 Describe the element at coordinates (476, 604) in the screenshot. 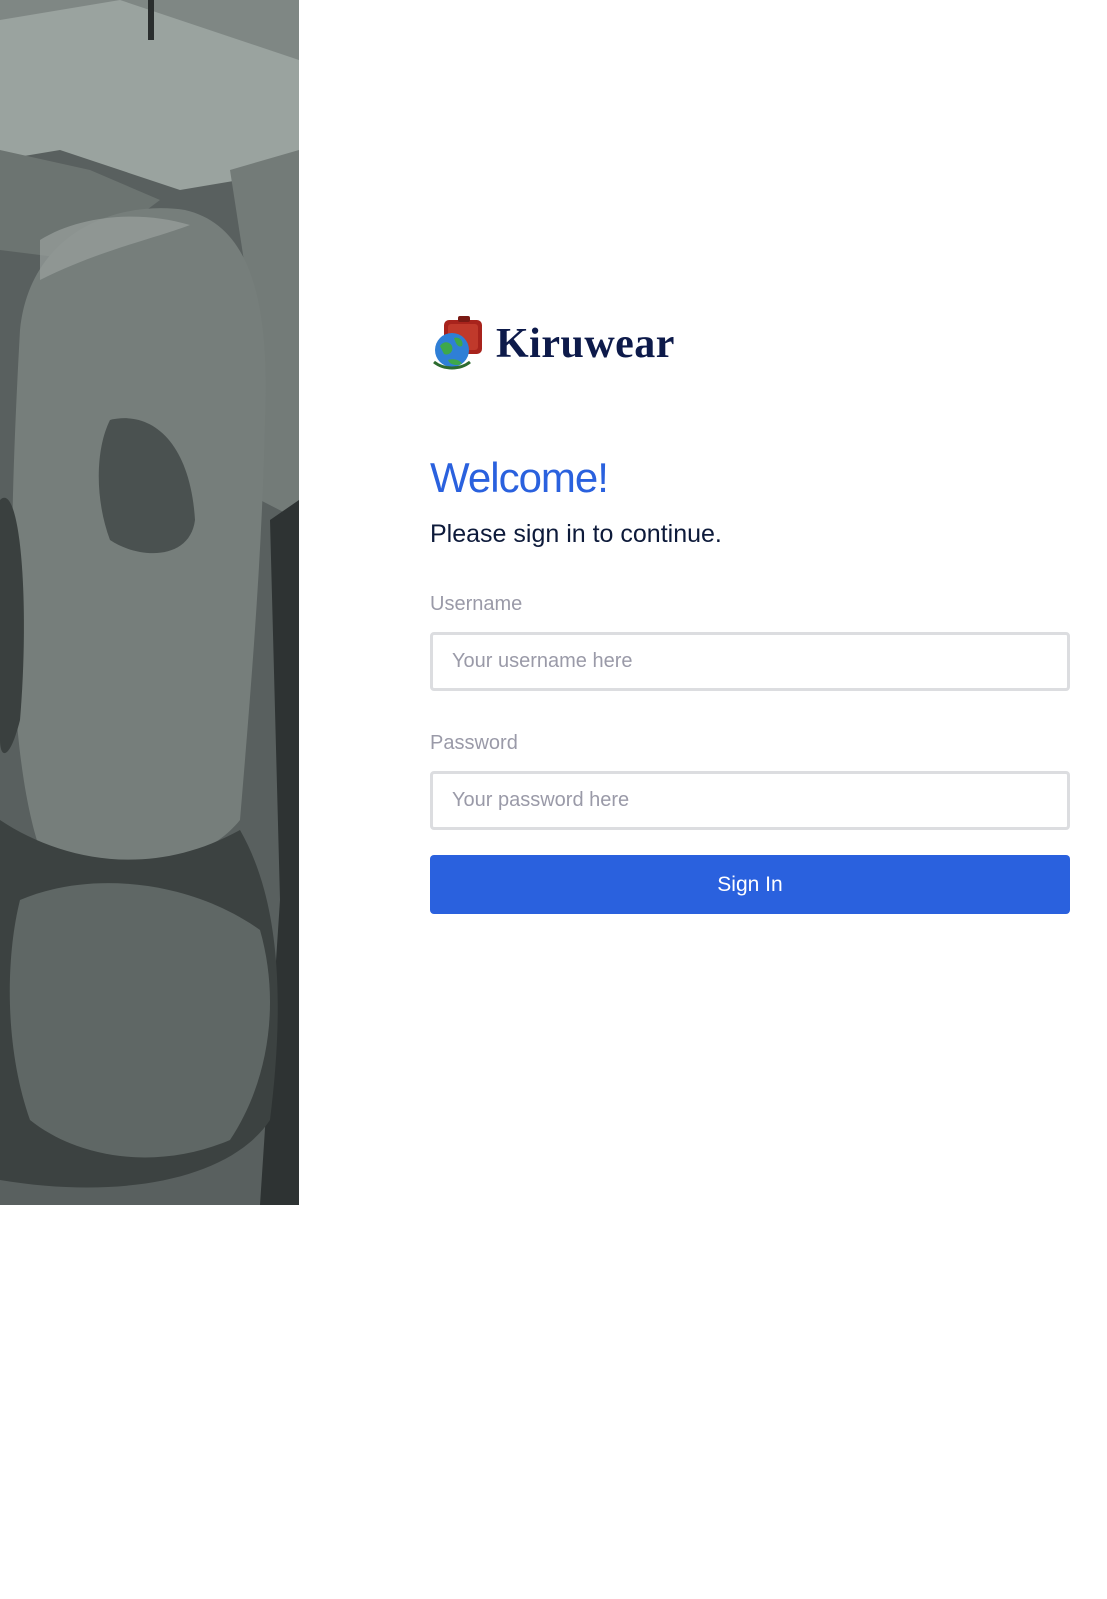

I see `username-label: Username` at that location.